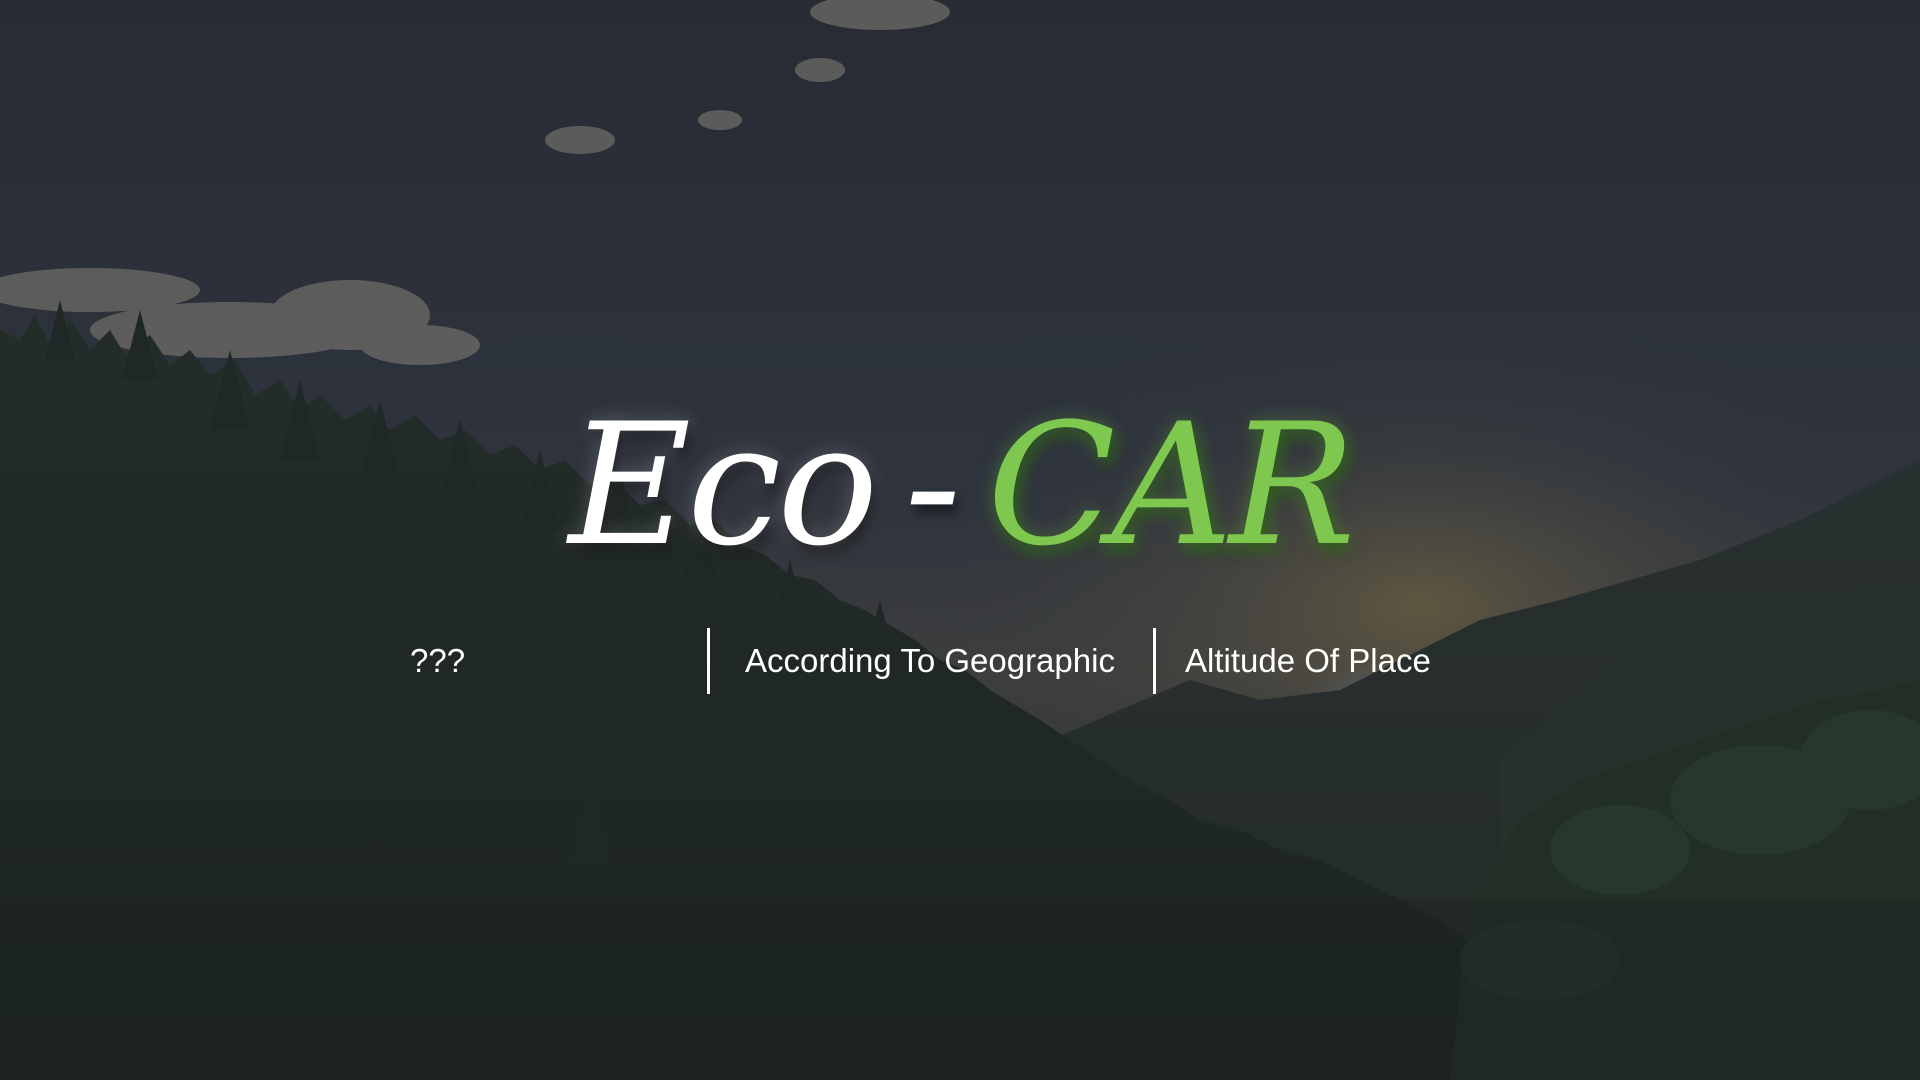 The width and height of the screenshot is (1920, 1080). What do you see at coordinates (930, 660) in the screenshot?
I see `tagline-item-2: According To Geographic` at bounding box center [930, 660].